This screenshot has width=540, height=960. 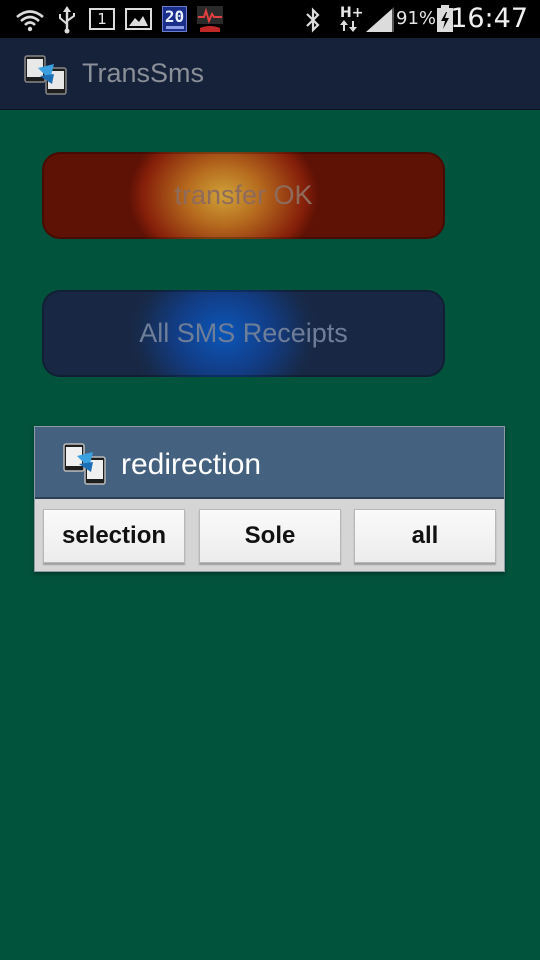 What do you see at coordinates (174, 16) in the screenshot?
I see `calendar-date-text: 20` at bounding box center [174, 16].